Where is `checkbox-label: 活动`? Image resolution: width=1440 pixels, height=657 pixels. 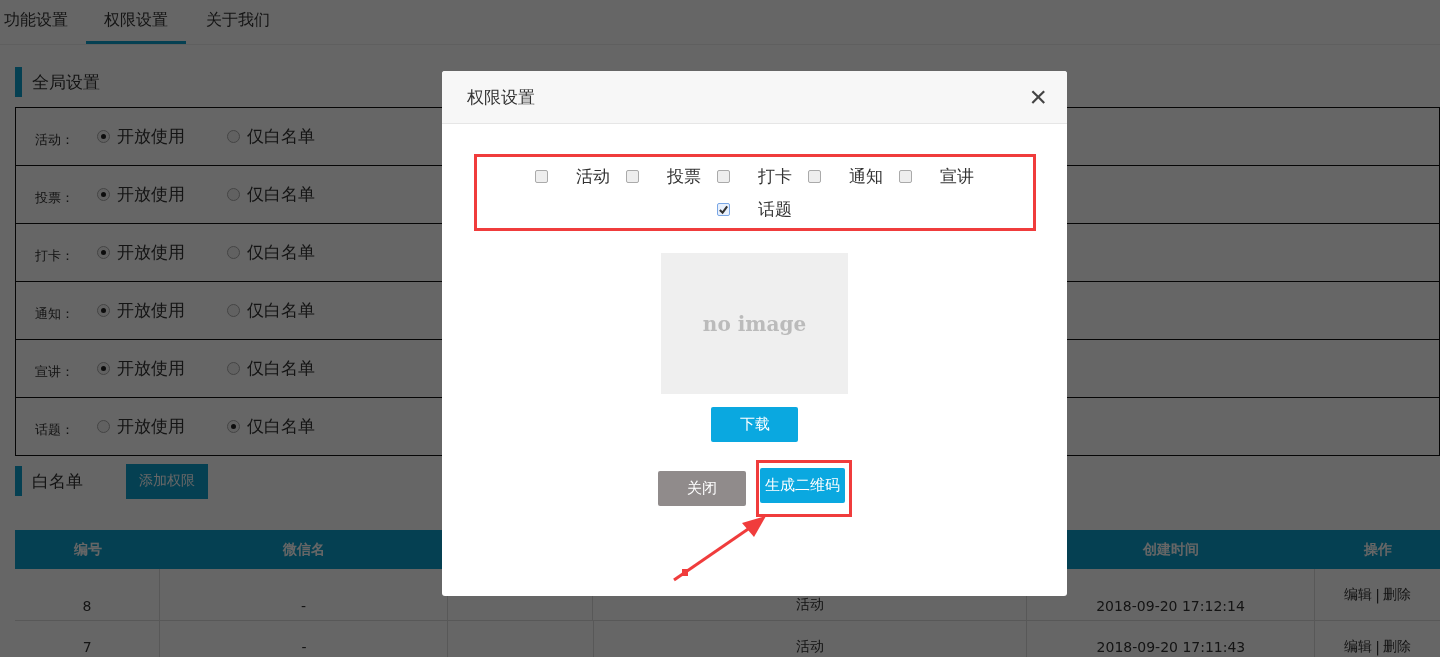
checkbox-label: 活动 is located at coordinates (593, 176).